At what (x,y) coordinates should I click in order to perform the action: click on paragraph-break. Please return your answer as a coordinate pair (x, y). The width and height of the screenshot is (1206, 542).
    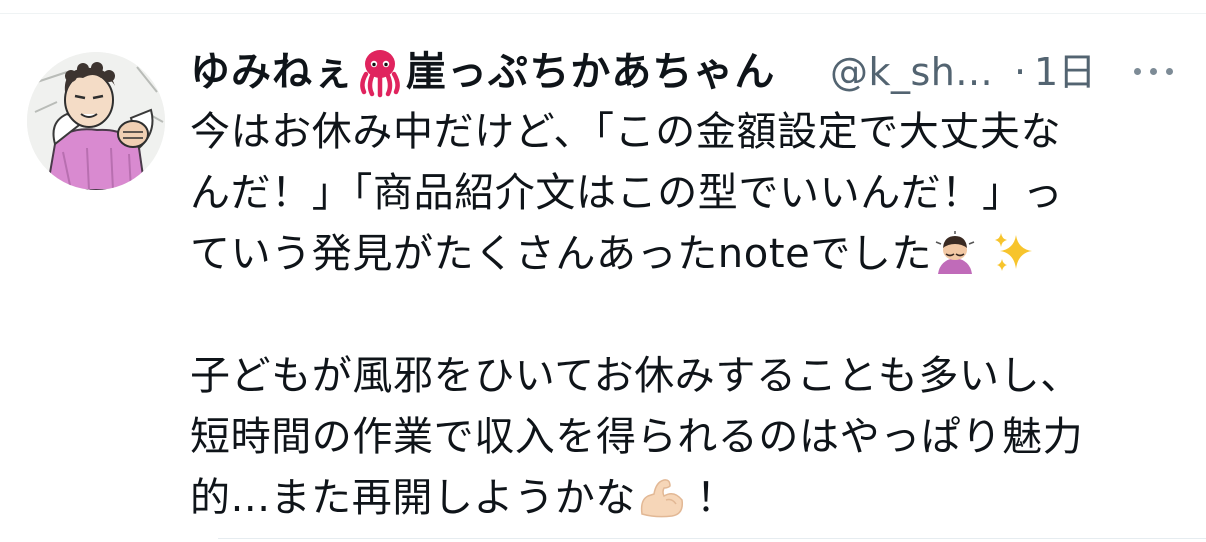
    Looking at the image, I should click on (690, 315).